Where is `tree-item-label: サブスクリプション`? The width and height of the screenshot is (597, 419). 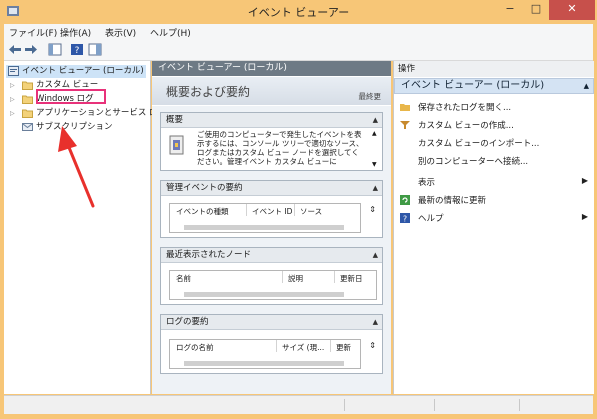
tree-item-label: サブスクリプション is located at coordinates (74, 127).